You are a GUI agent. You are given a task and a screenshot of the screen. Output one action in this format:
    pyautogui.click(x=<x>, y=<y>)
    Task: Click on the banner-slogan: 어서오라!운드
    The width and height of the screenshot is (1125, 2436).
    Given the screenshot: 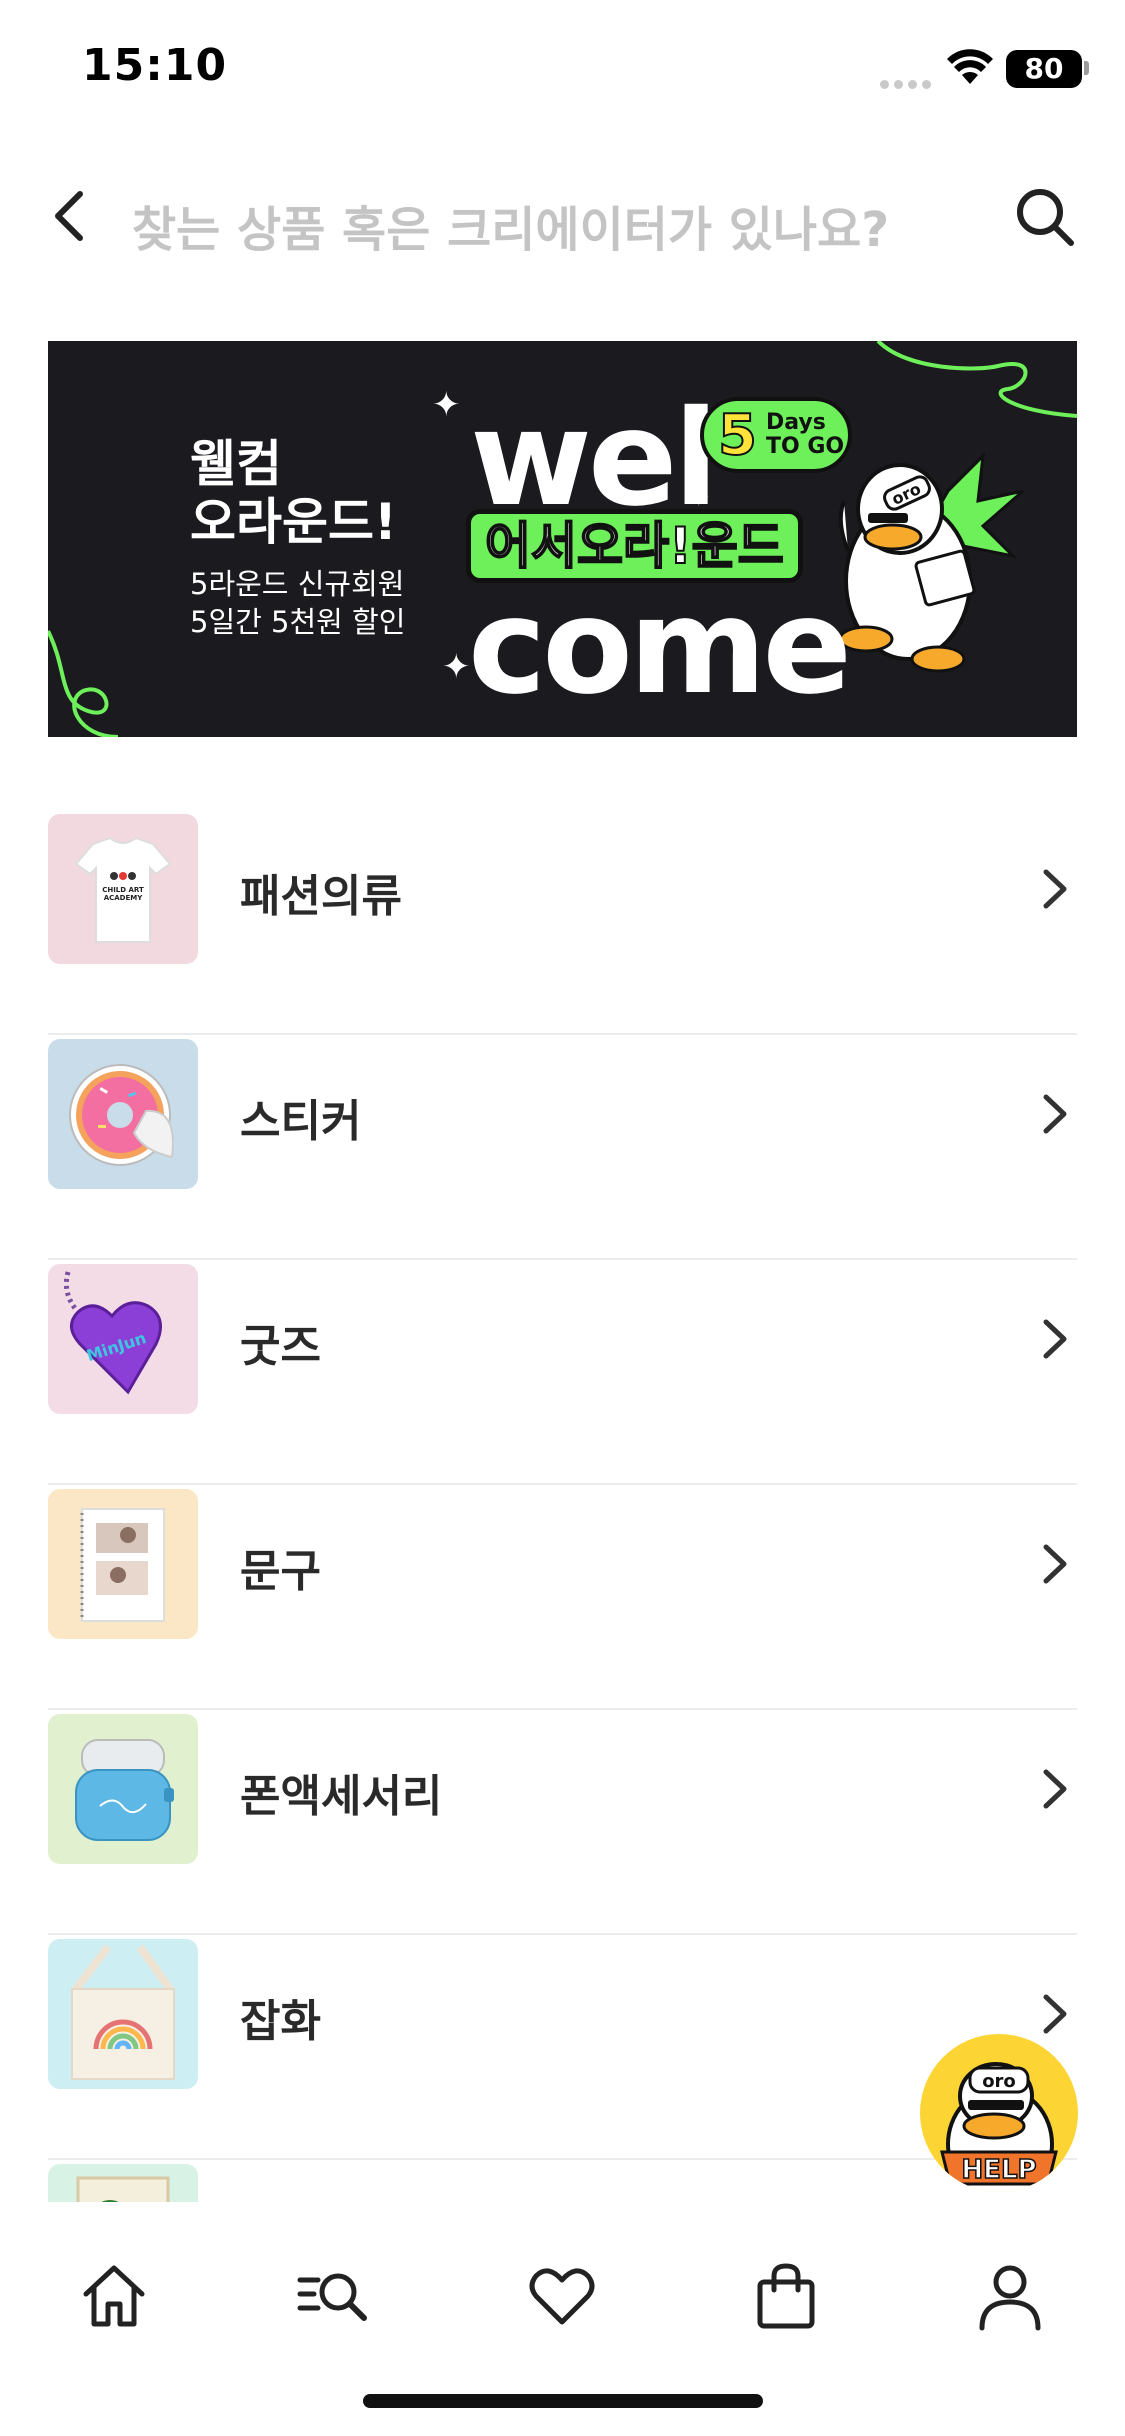 What is the action you would take?
    pyautogui.click(x=634, y=546)
    